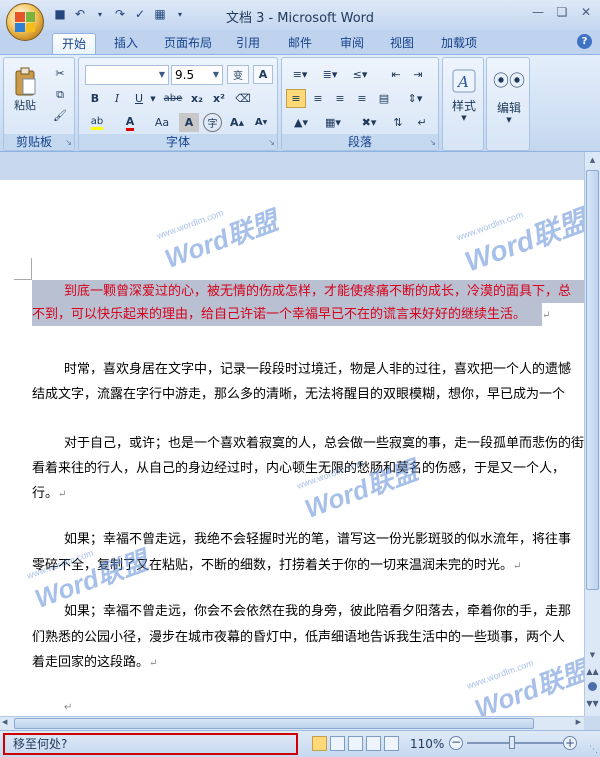  I want to click on sort-icon: ⇅, so click(398, 122).